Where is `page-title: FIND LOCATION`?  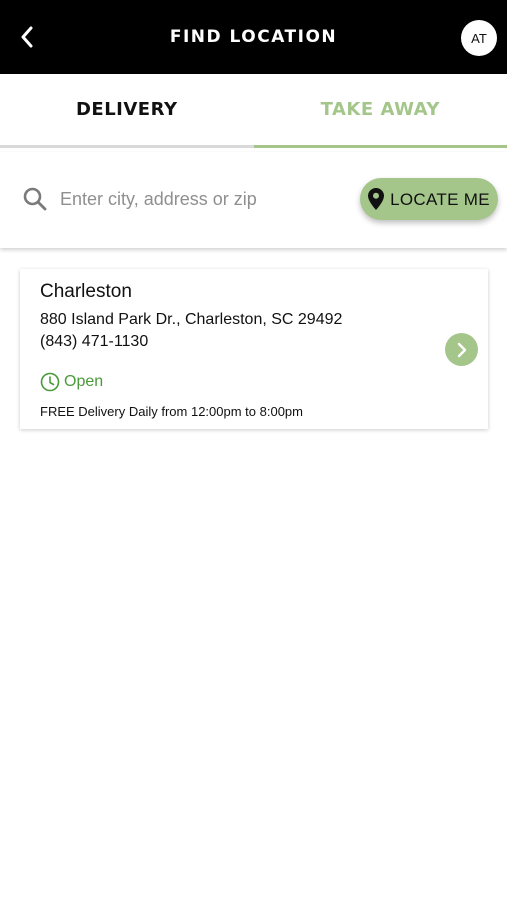 page-title: FIND LOCATION is located at coordinates (253, 37).